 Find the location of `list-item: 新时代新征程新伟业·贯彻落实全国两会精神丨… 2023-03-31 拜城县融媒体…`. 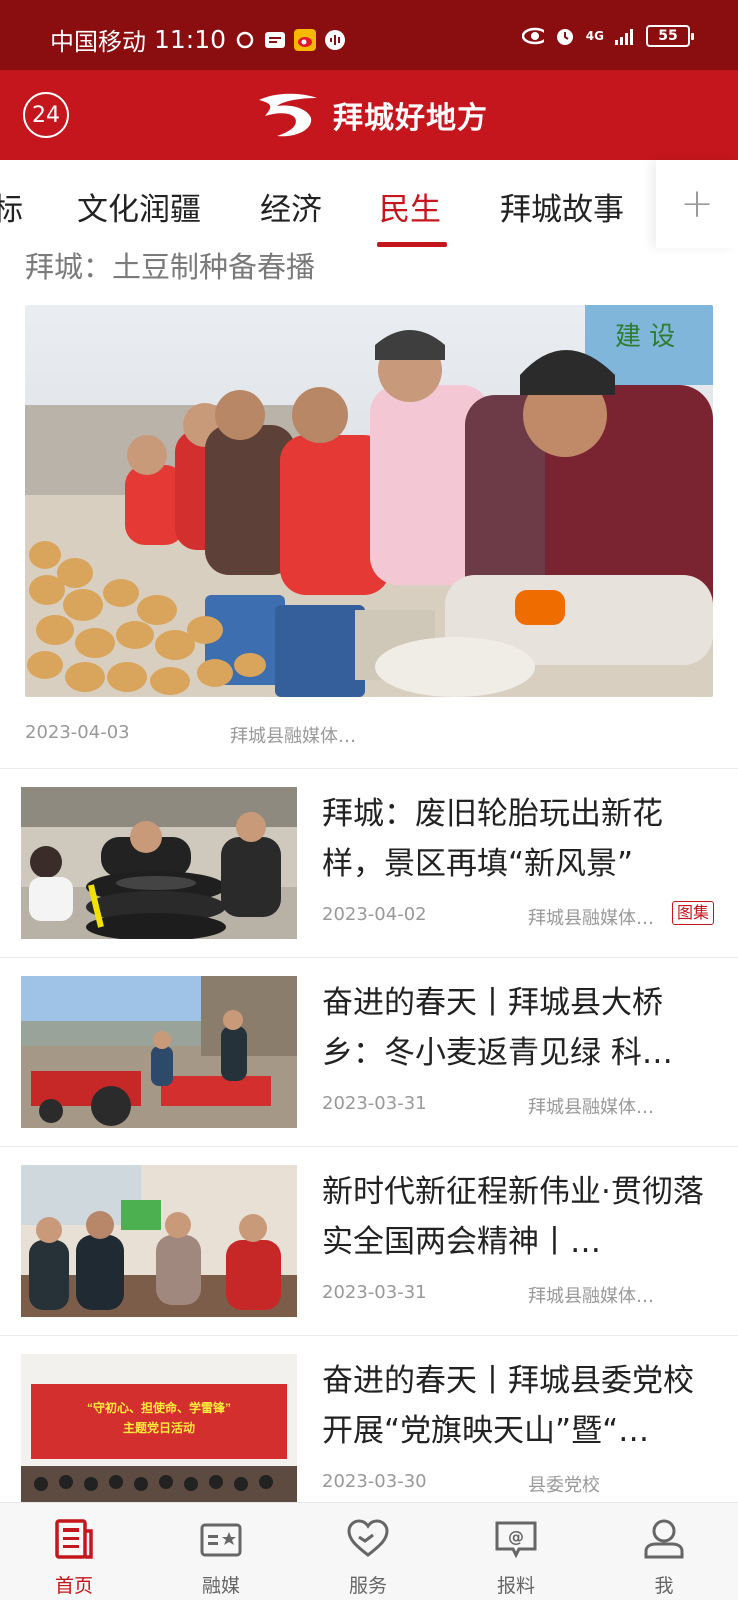

list-item: 新时代新征程新伟业·贯彻落实全国两会精神丨… 2023-03-31 拜城县融媒体… is located at coordinates (369, 1241).